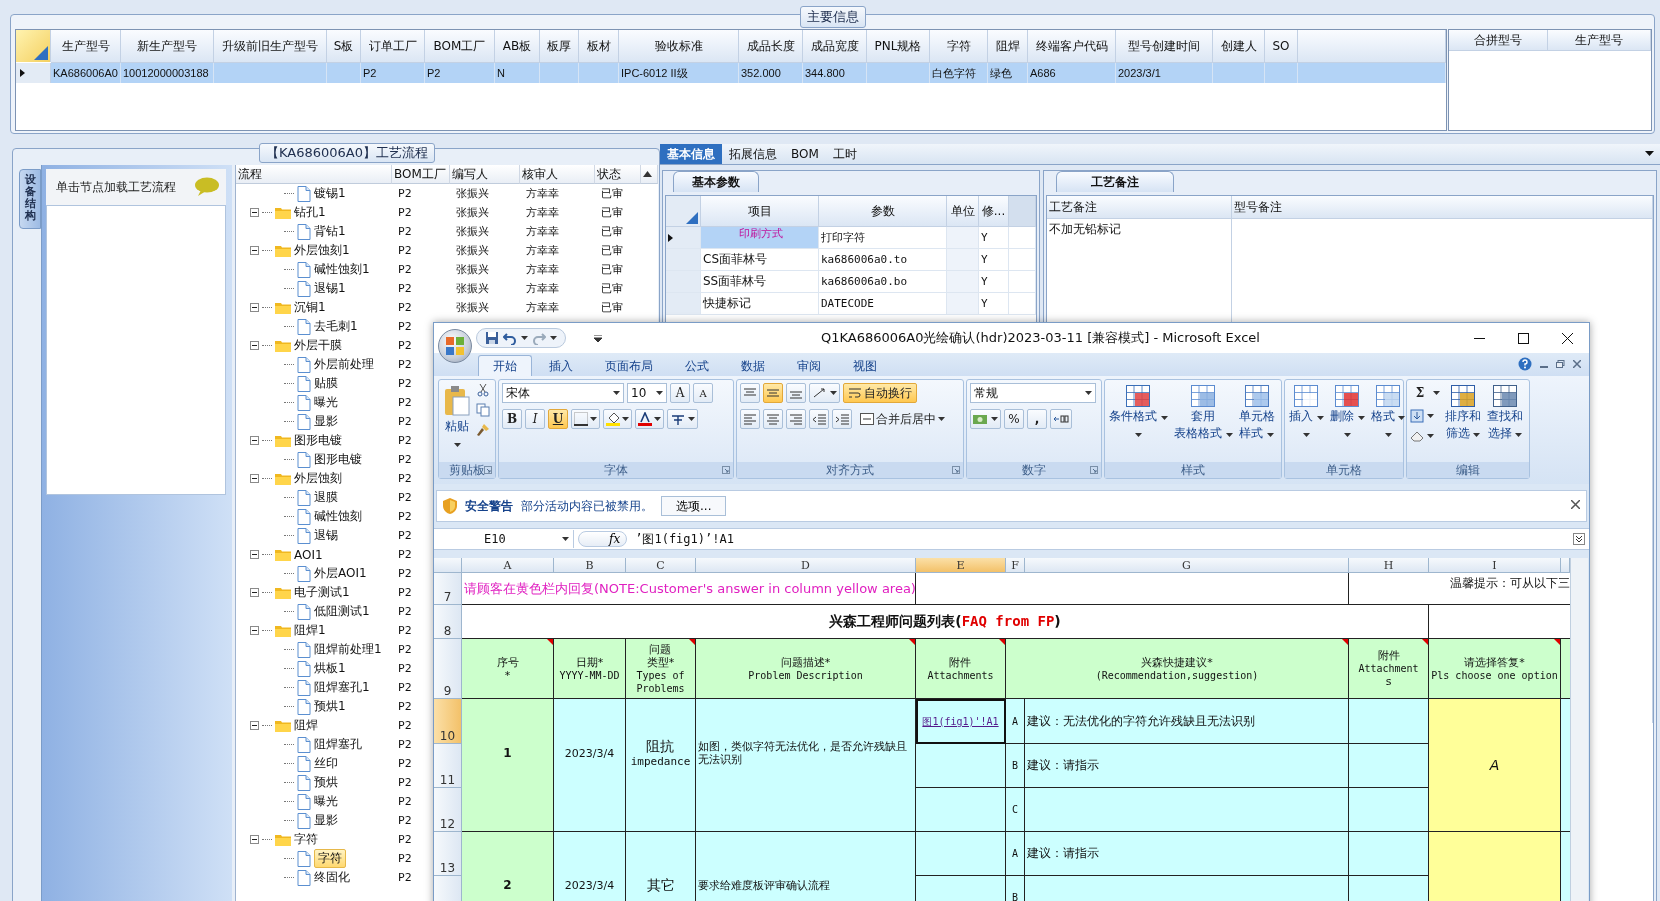  I want to click on tree-node: 曝光, so click(326, 801).